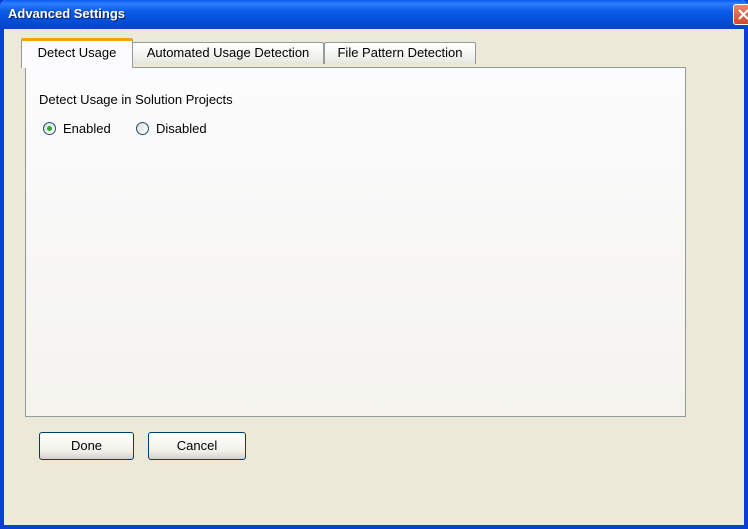 The height and width of the screenshot is (529, 748). Describe the element at coordinates (181, 128) in the screenshot. I see `disabled-label: Disabled` at that location.